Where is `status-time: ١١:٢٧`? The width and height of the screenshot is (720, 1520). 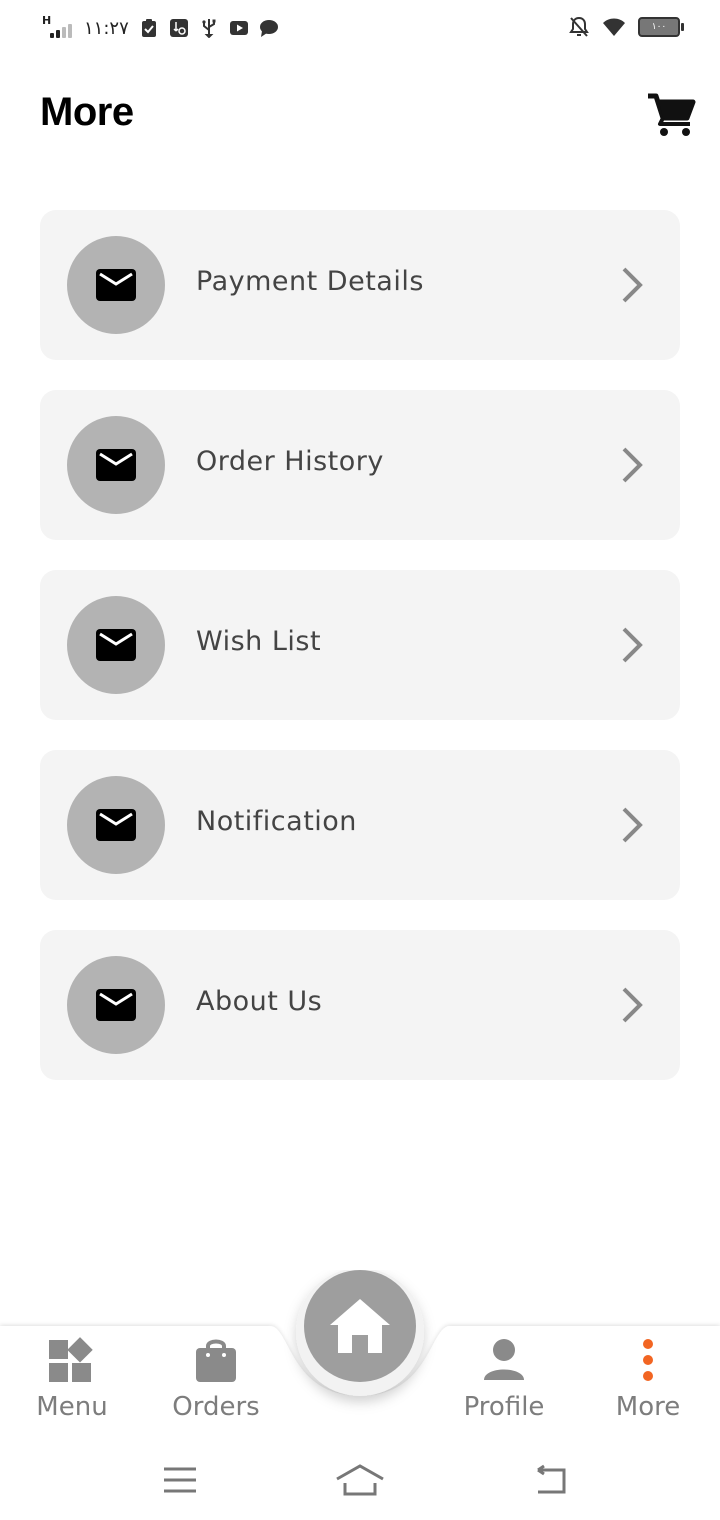
status-time: ١١:٢٧ is located at coordinates (106, 28).